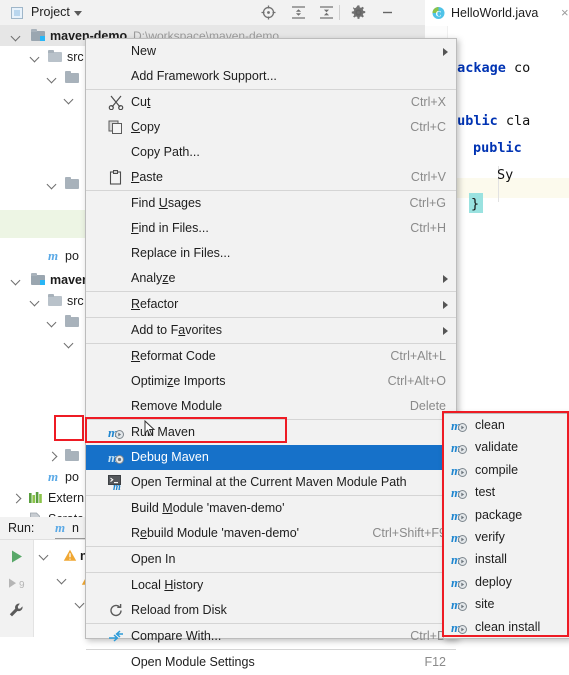  What do you see at coordinates (155, 304) in the screenshot?
I see `menu-item-label: Refactor` at bounding box center [155, 304].